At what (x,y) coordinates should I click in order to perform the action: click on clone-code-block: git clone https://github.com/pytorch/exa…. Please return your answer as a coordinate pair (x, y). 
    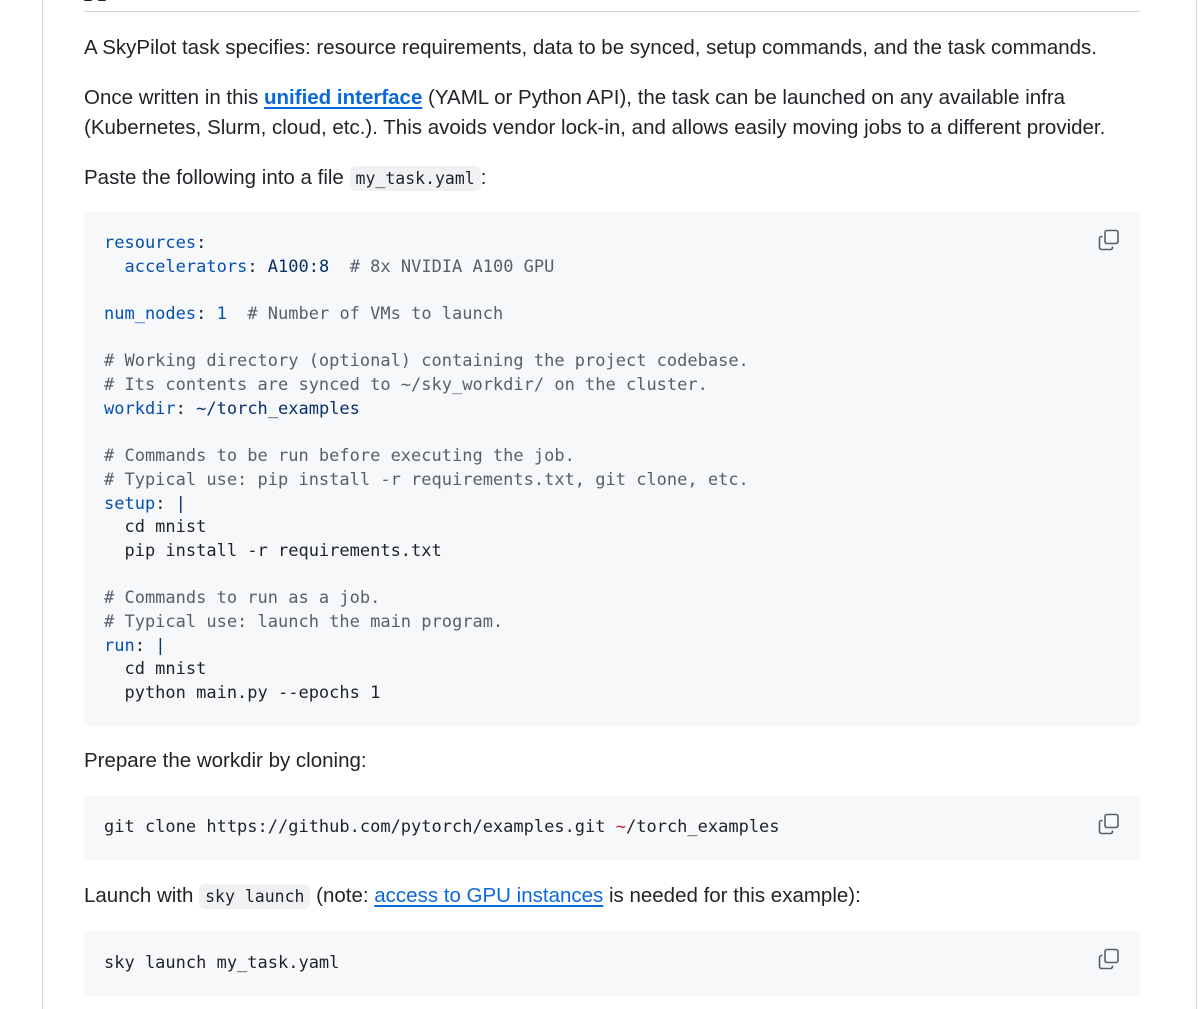
    Looking at the image, I should click on (612, 828).